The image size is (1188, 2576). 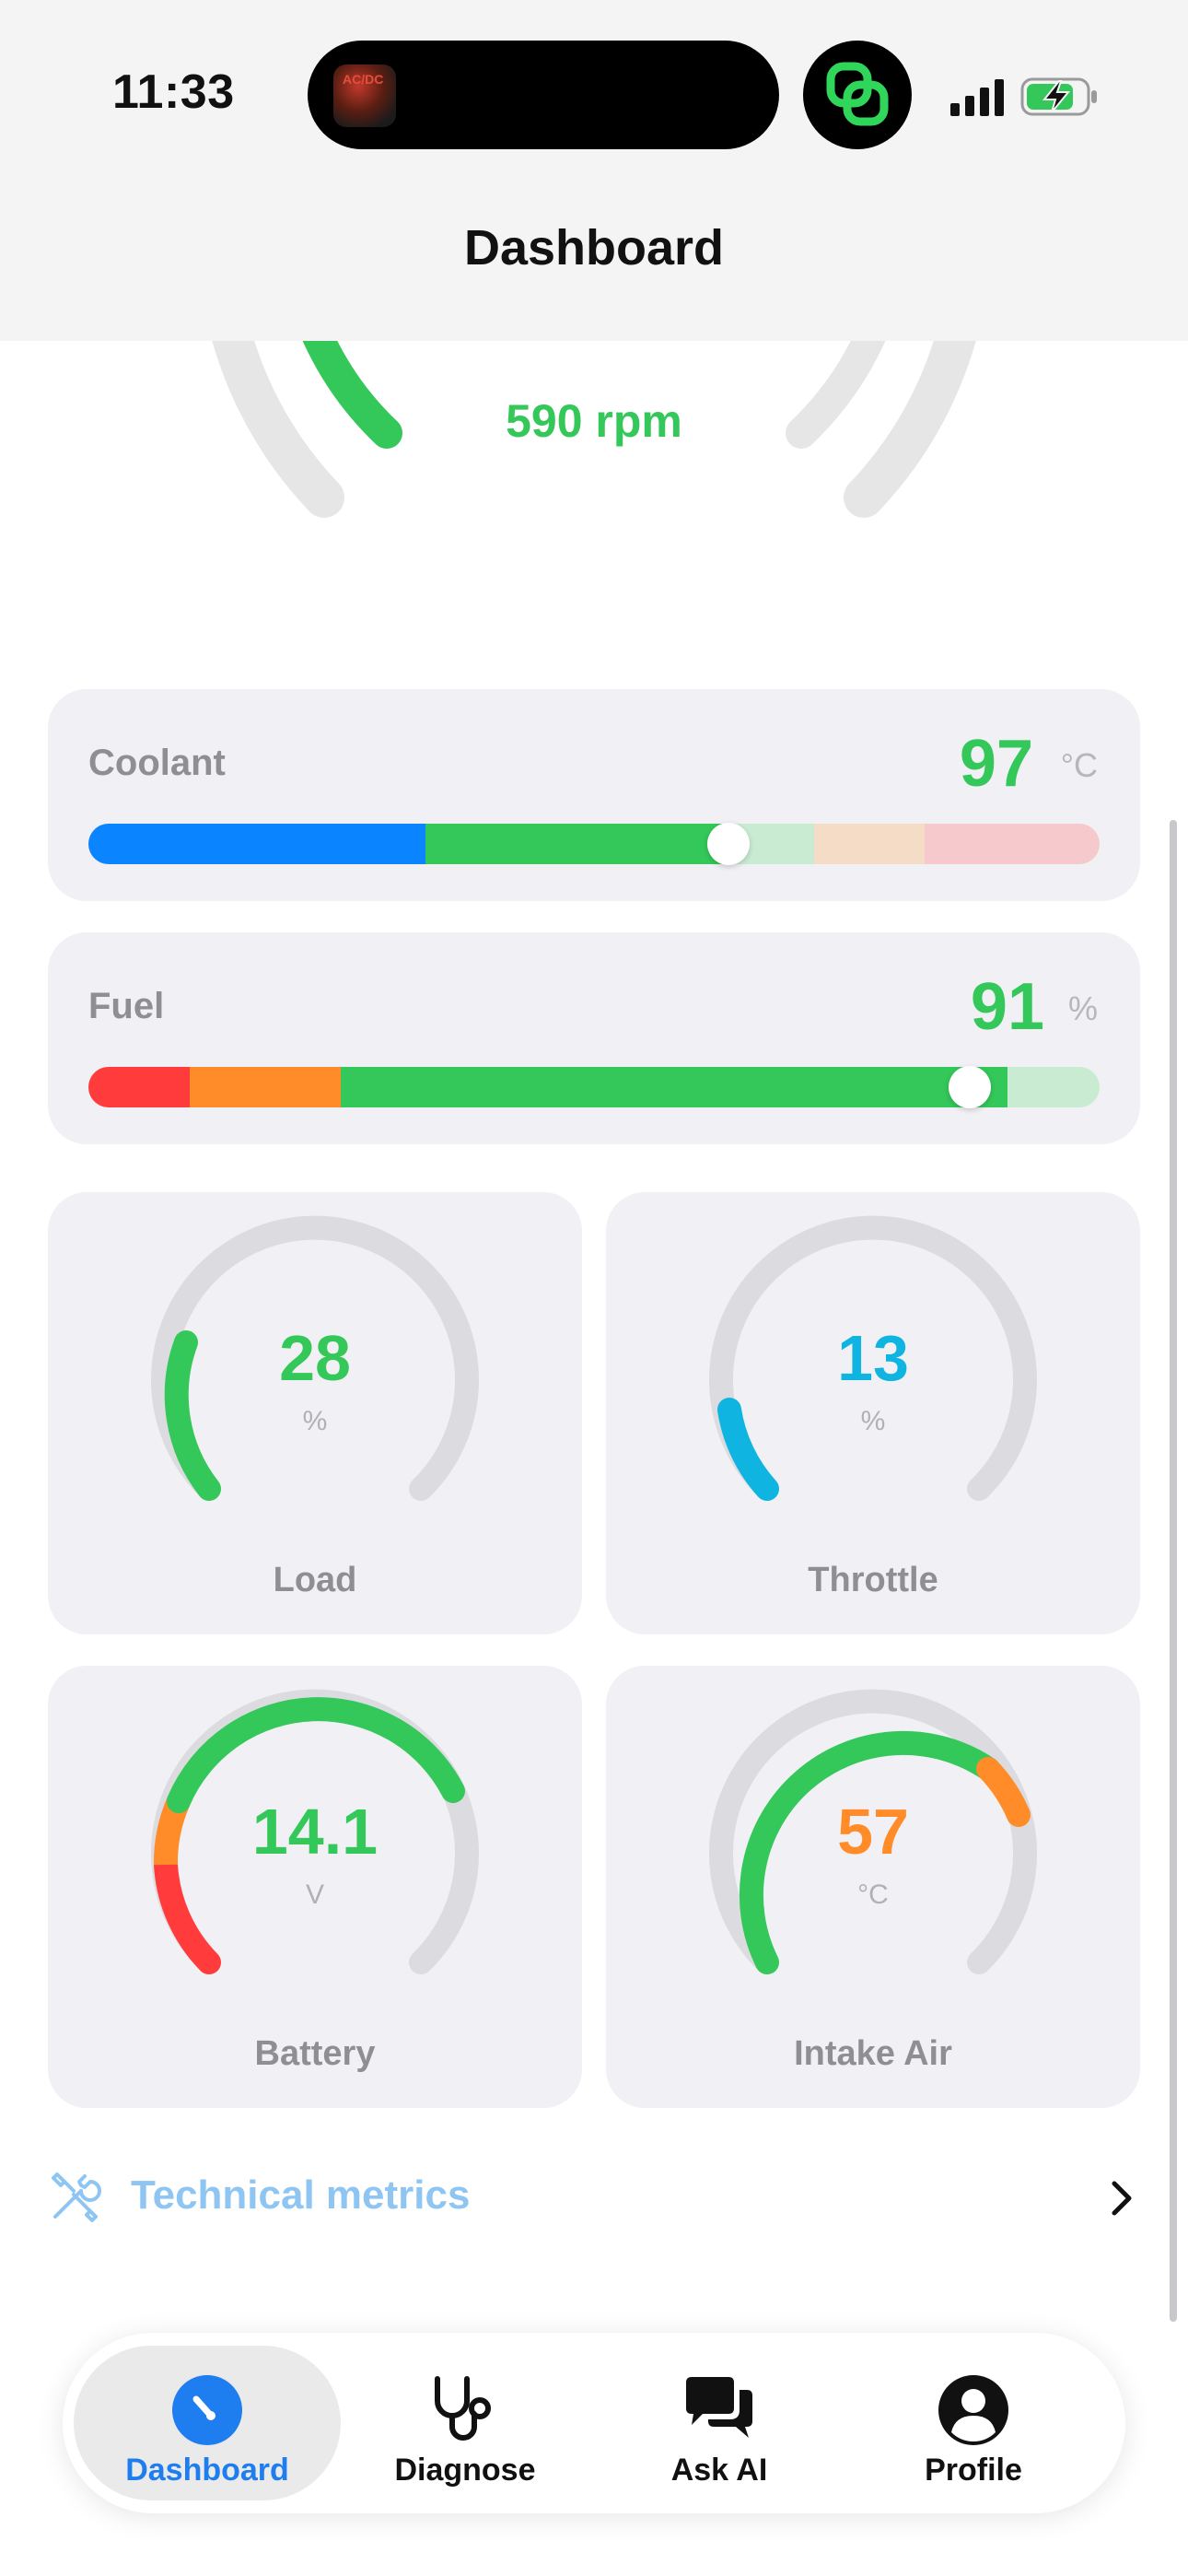 I want to click on coolant-bar, so click(x=594, y=844).